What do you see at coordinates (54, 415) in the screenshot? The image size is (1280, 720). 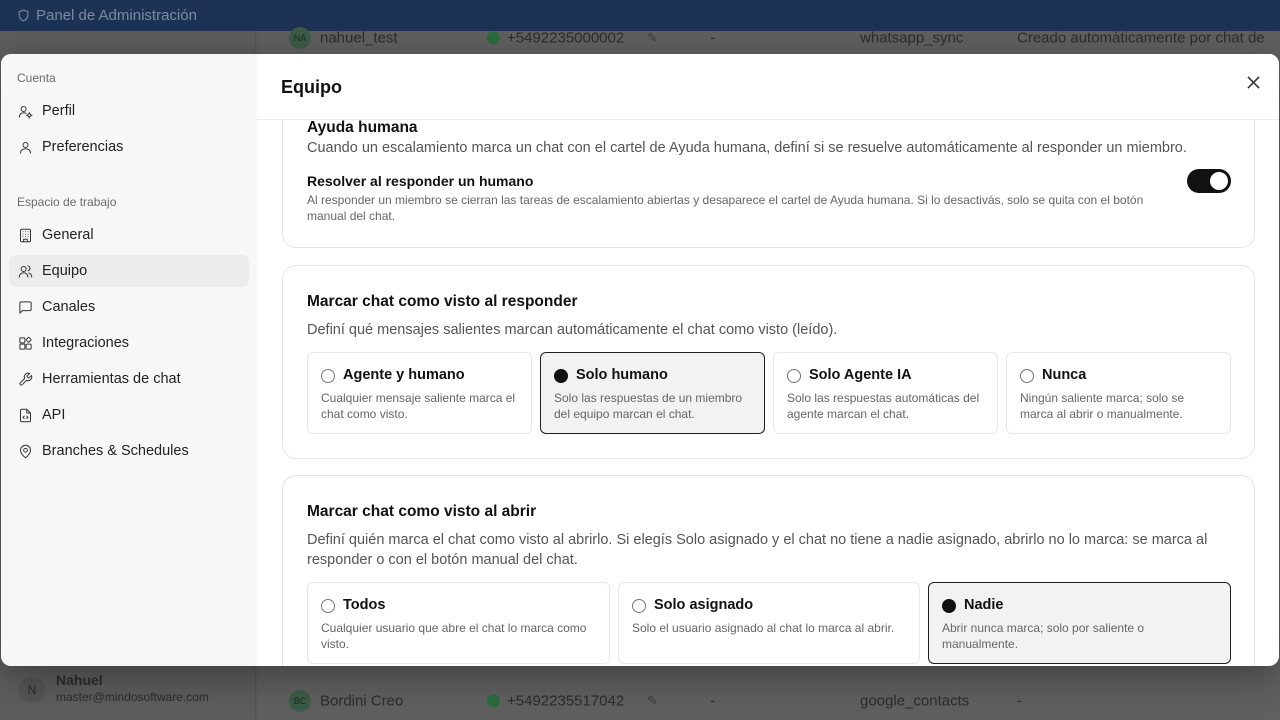 I see `sidebar-item-label: API` at bounding box center [54, 415].